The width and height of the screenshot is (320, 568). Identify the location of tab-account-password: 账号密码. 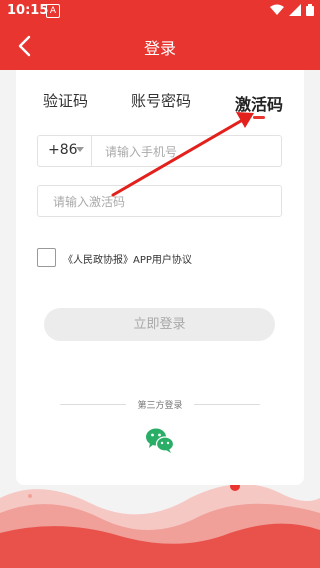
(161, 100).